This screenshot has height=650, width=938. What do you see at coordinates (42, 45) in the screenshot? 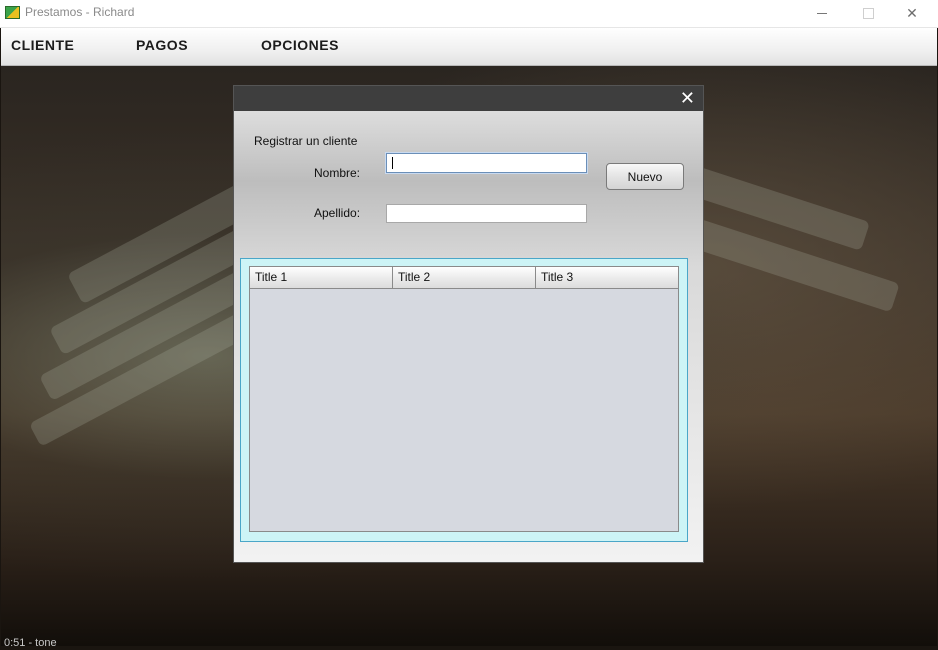
I see `menu-cliente: CLIENTE` at bounding box center [42, 45].